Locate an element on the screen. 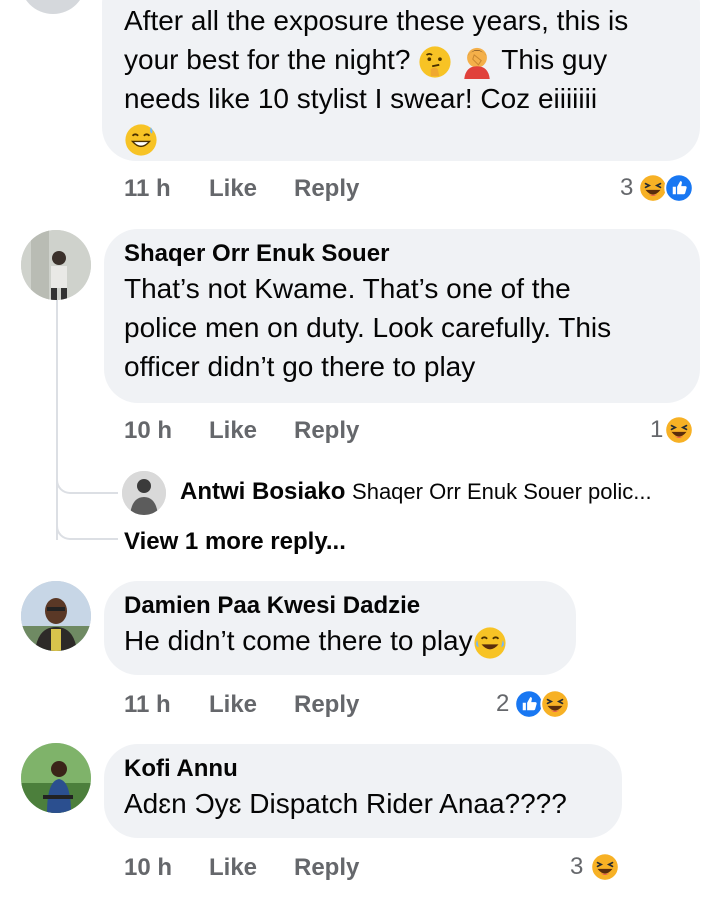 This screenshot has height=905, width=704. joy-icon is located at coordinates (490, 643).